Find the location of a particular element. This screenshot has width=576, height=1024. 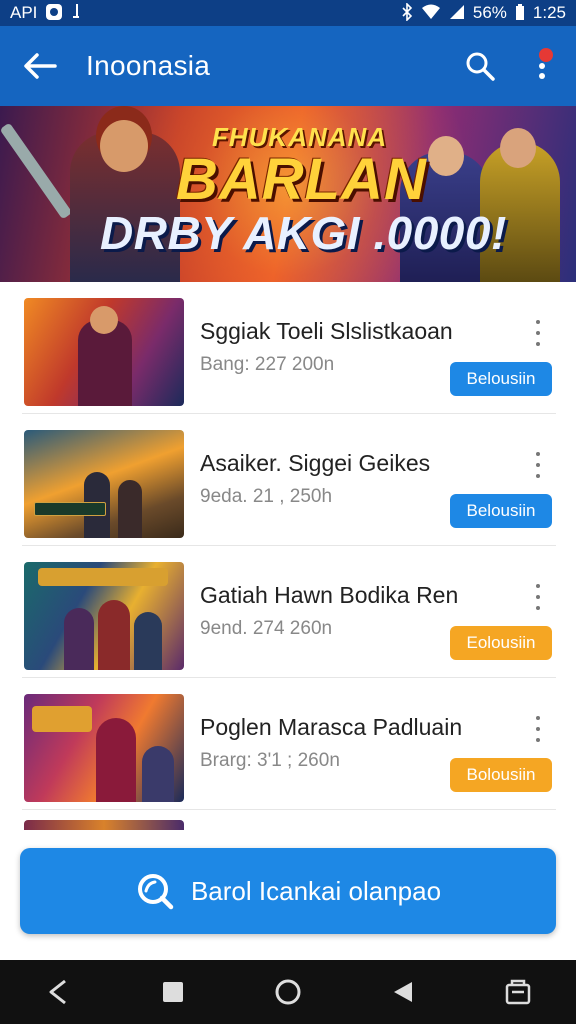

recents-icon is located at coordinates (518, 992).